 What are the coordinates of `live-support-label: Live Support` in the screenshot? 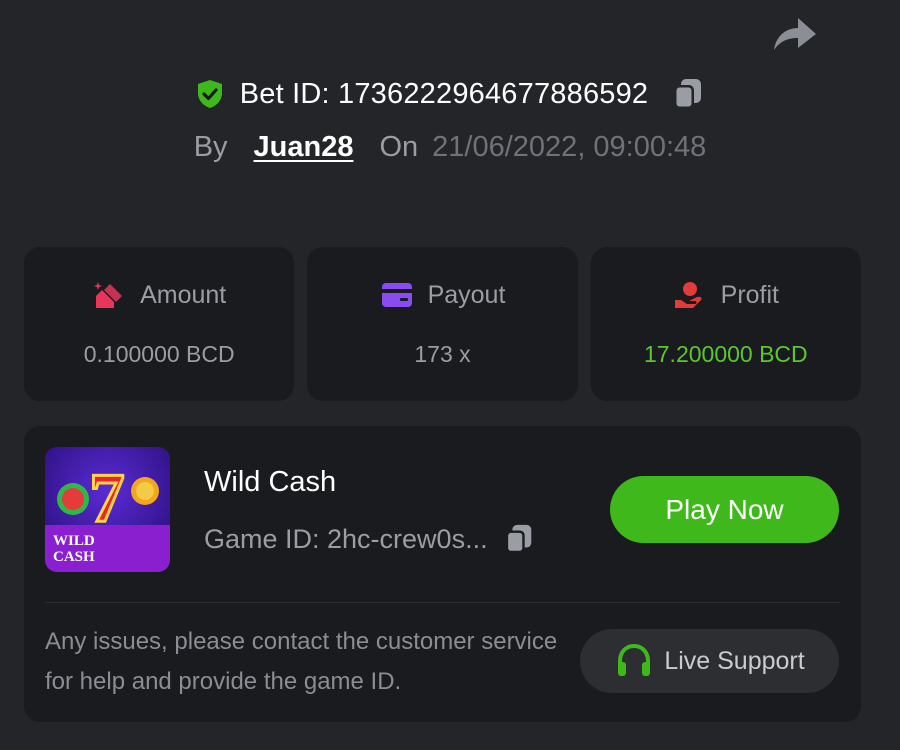 It's located at (734, 660).